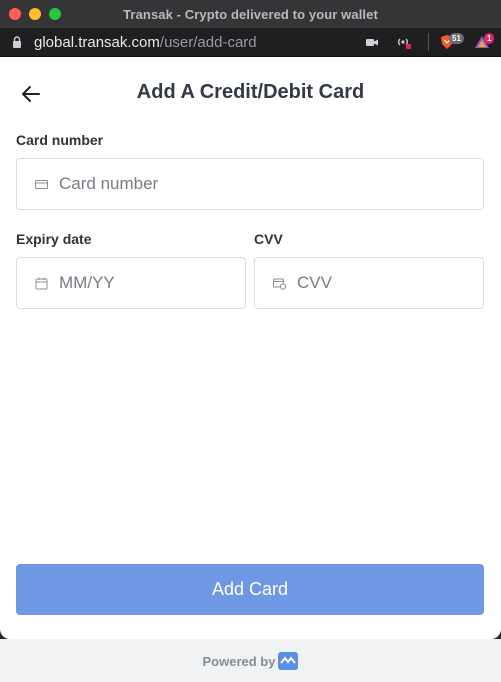  Describe the element at coordinates (428, 42) in the screenshot. I see `toolbar-separator` at that location.